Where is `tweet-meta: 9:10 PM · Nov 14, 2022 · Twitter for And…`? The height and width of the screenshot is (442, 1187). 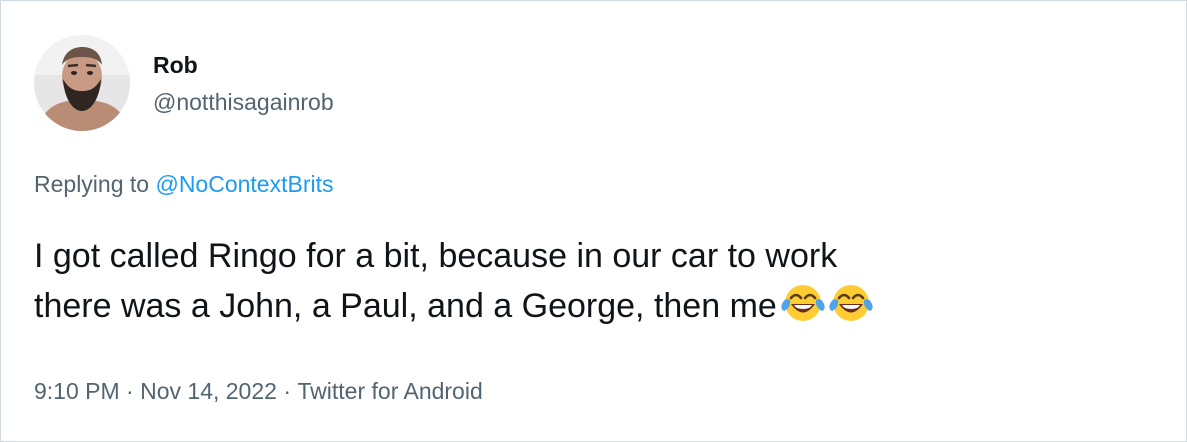
tweet-meta: 9:10 PM · Nov 14, 2022 · Twitter for And… is located at coordinates (258, 391).